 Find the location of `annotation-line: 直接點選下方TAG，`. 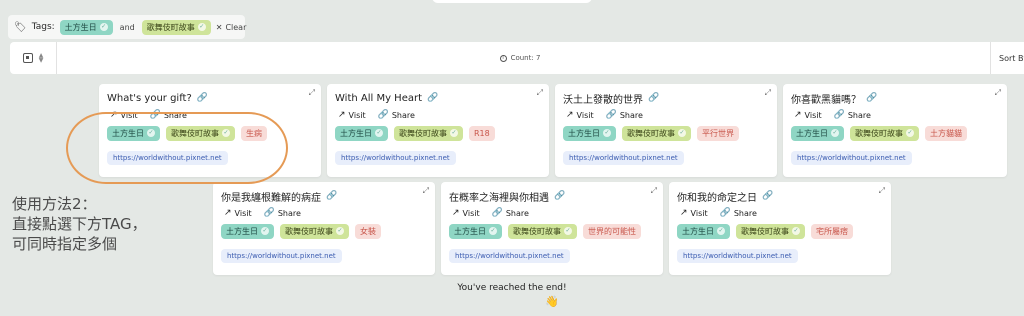

annotation-line: 直接點選下方TAG， is located at coordinates (79, 224).